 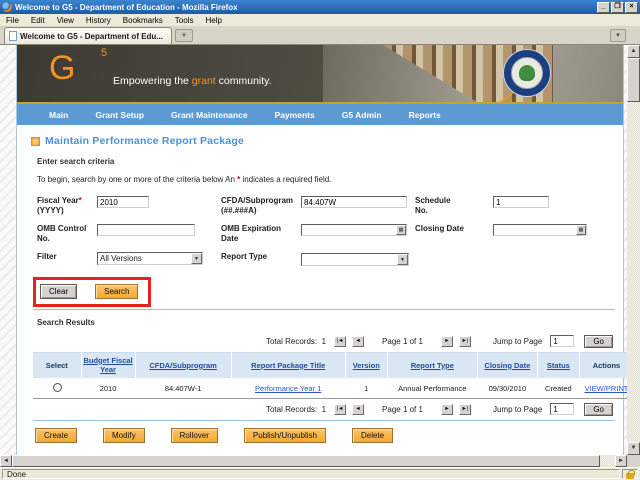 I want to click on close-button: ×, so click(x=631, y=7).